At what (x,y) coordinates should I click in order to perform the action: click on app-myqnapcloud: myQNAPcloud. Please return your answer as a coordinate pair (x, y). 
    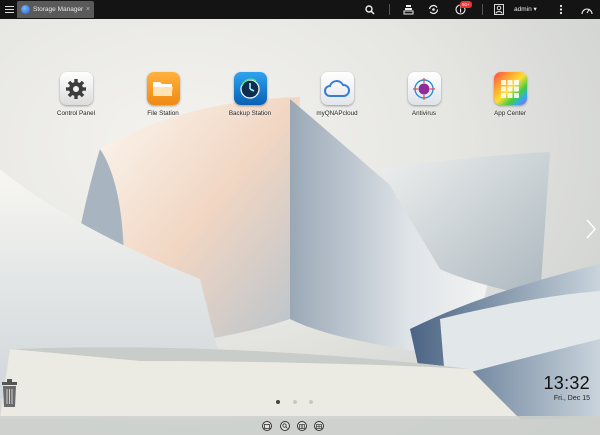
    Looking at the image, I should click on (337, 94).